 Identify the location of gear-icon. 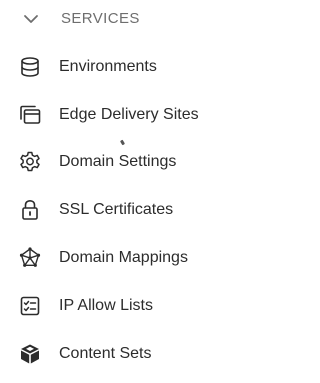
(30, 162).